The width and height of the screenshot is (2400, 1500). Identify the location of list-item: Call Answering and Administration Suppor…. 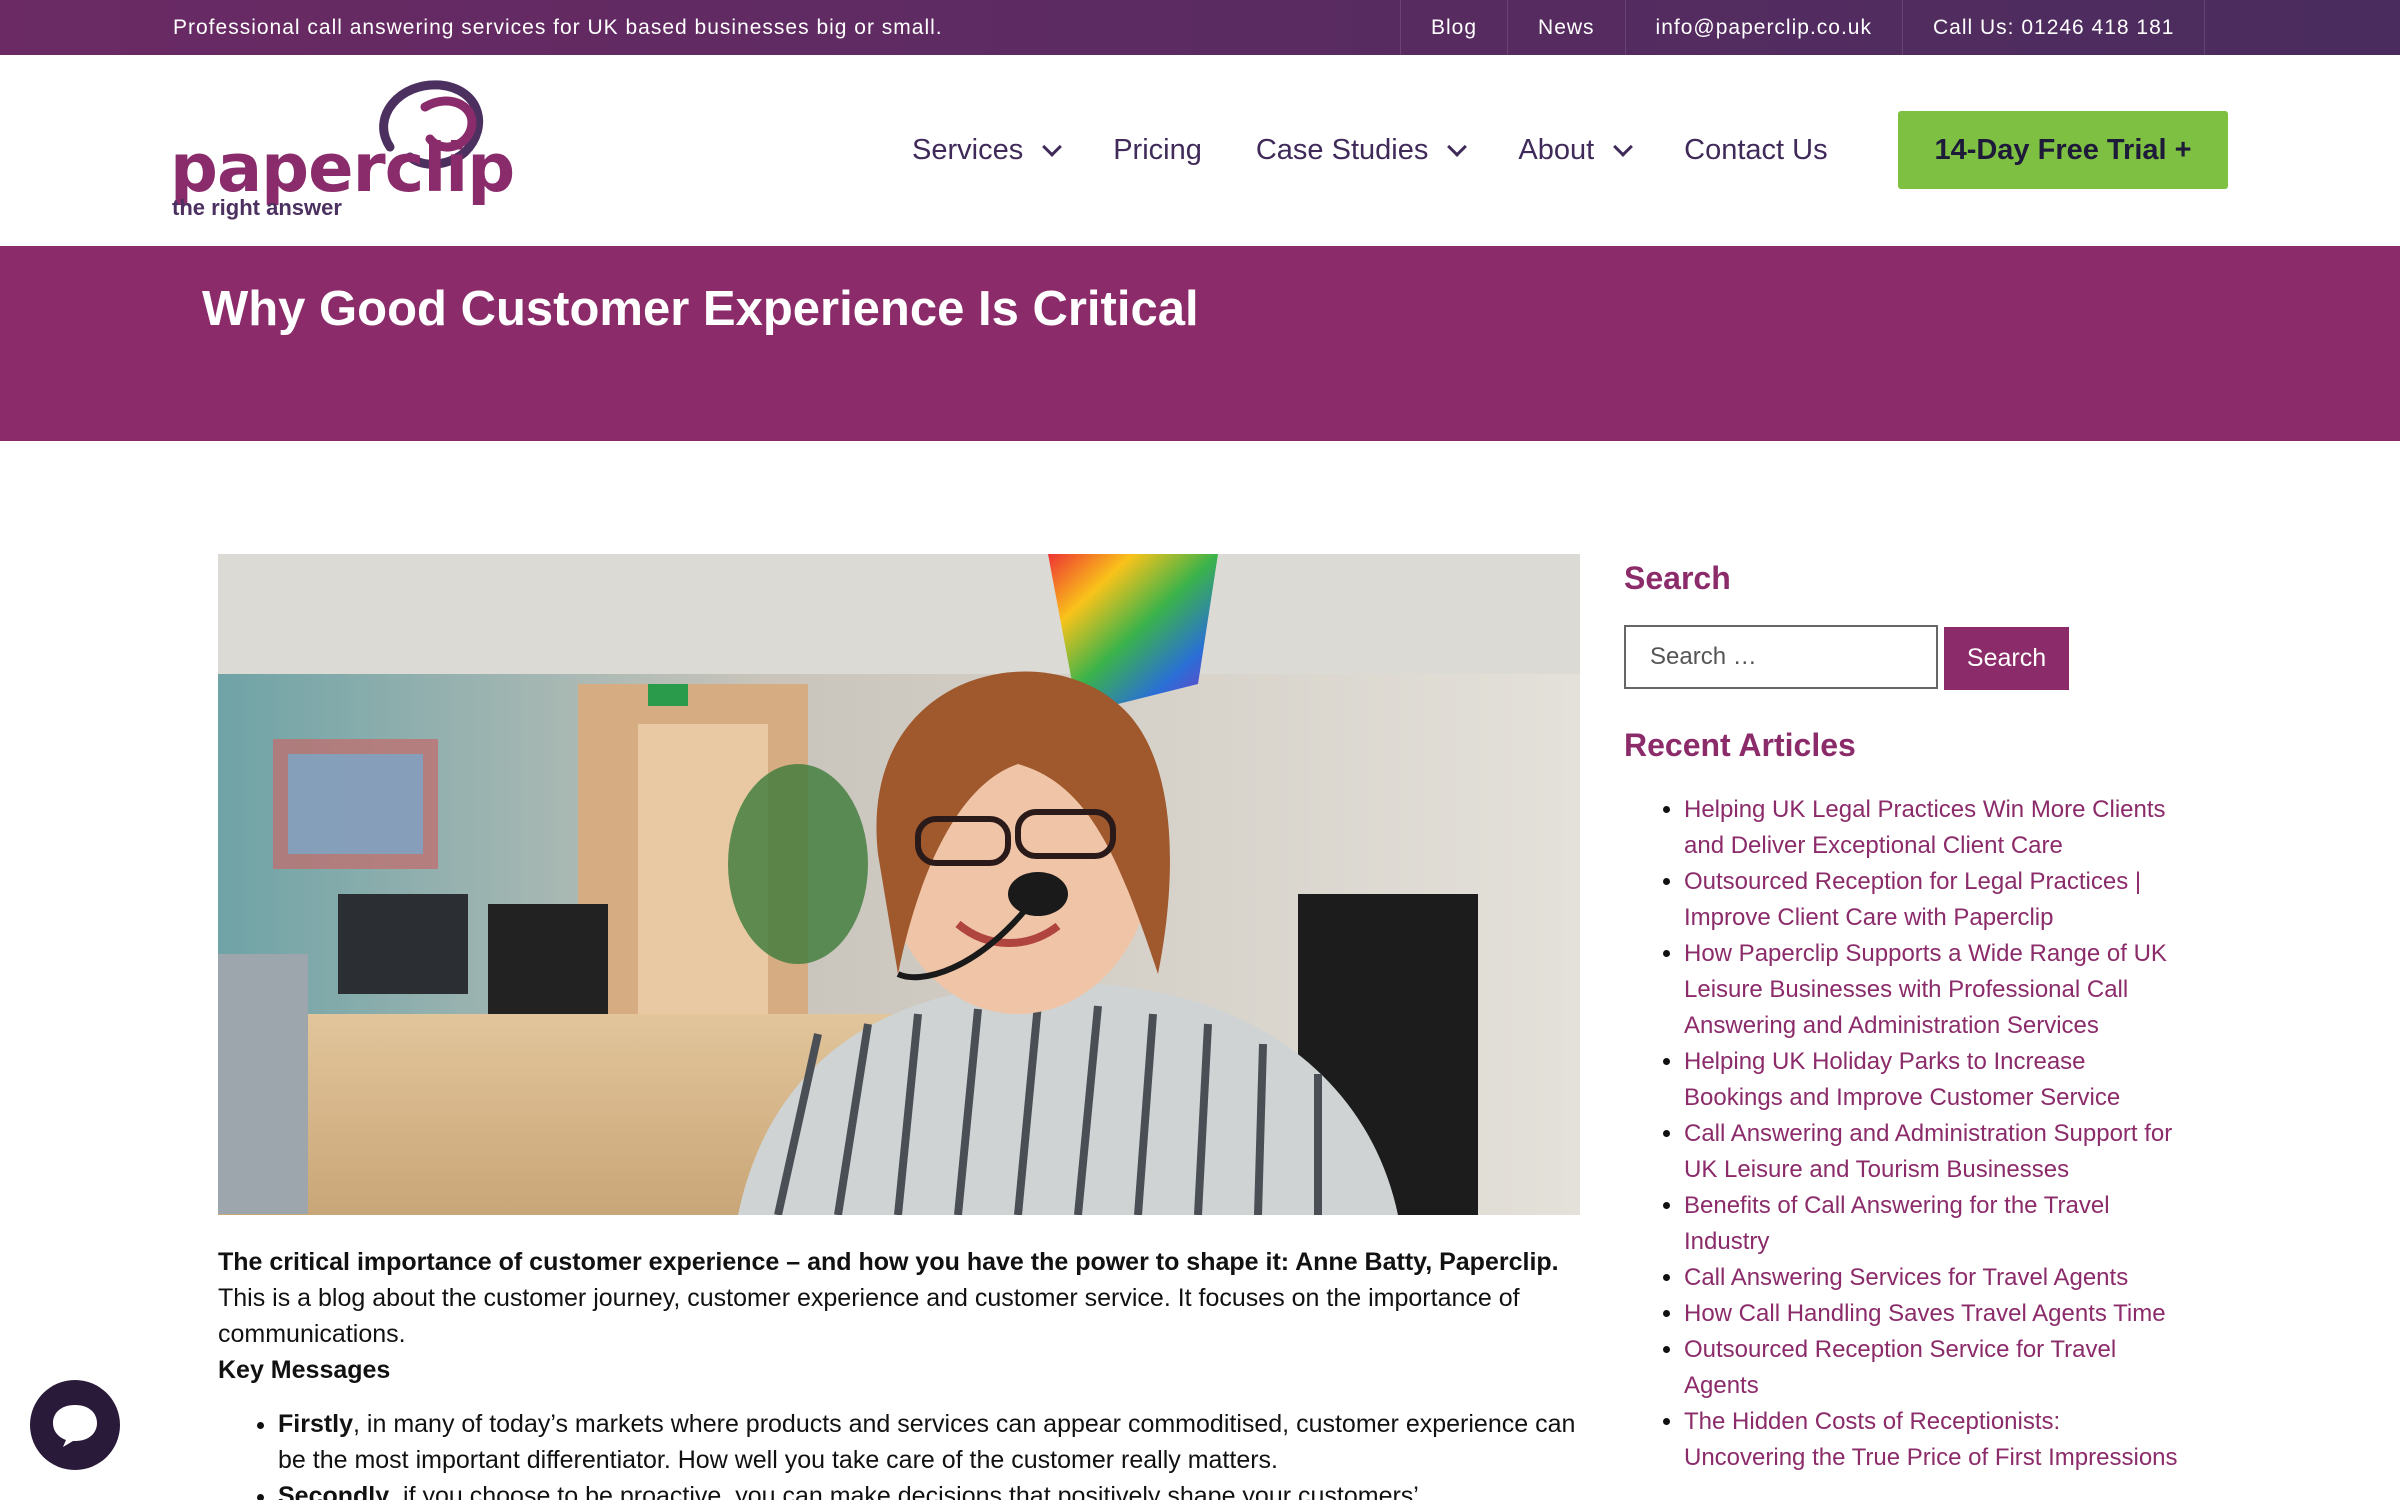
(1934, 1152).